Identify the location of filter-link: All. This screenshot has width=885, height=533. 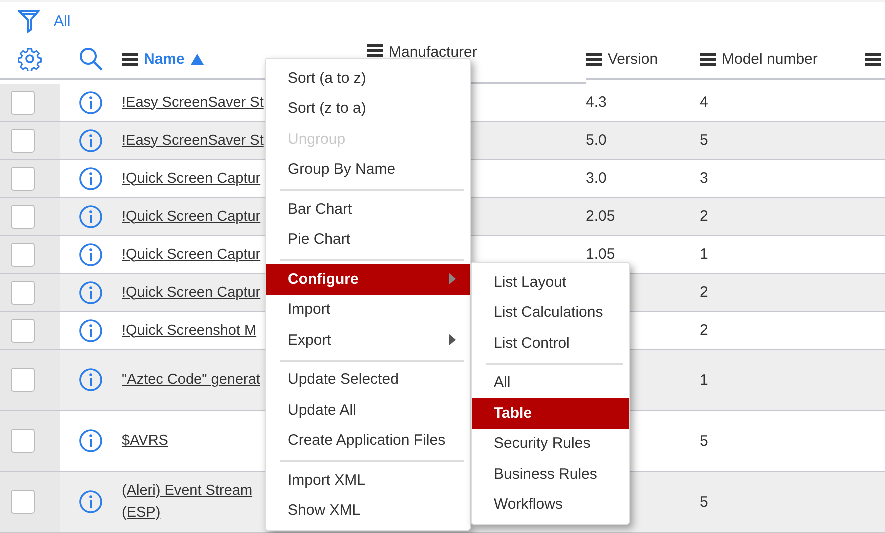
(62, 21).